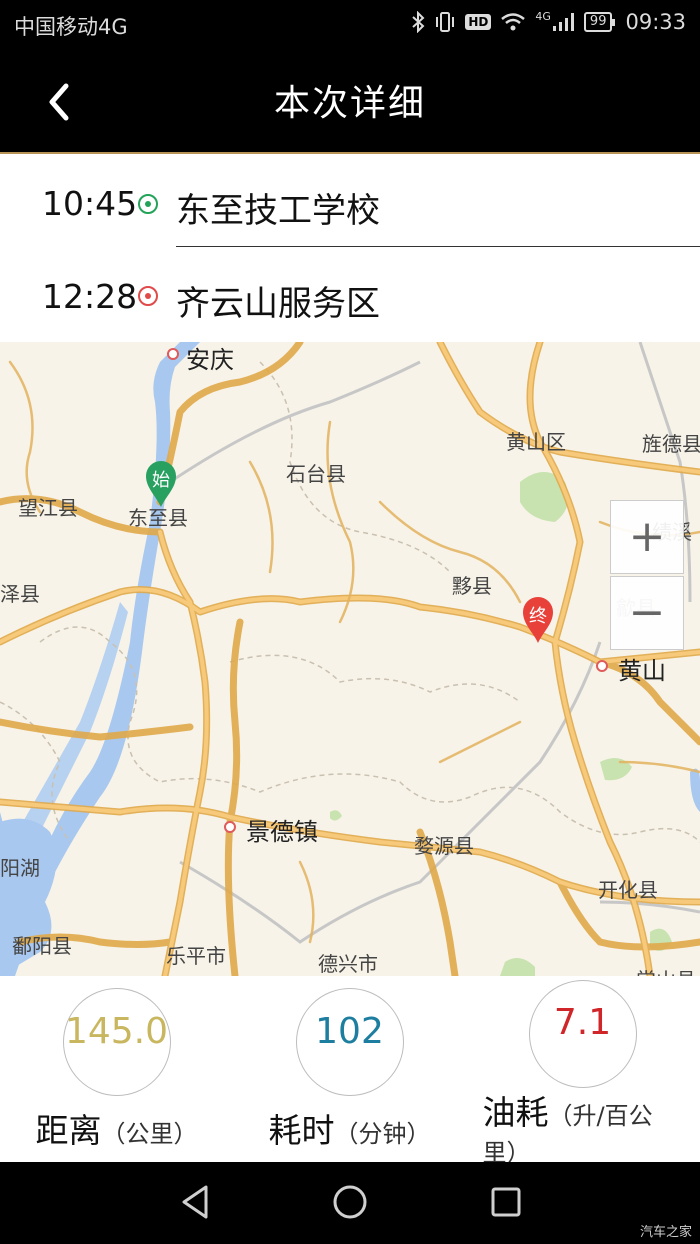  Describe the element at coordinates (350, 24) in the screenshot. I see `status-bar: 中国移动4G HD 4G 99 09:33` at that location.